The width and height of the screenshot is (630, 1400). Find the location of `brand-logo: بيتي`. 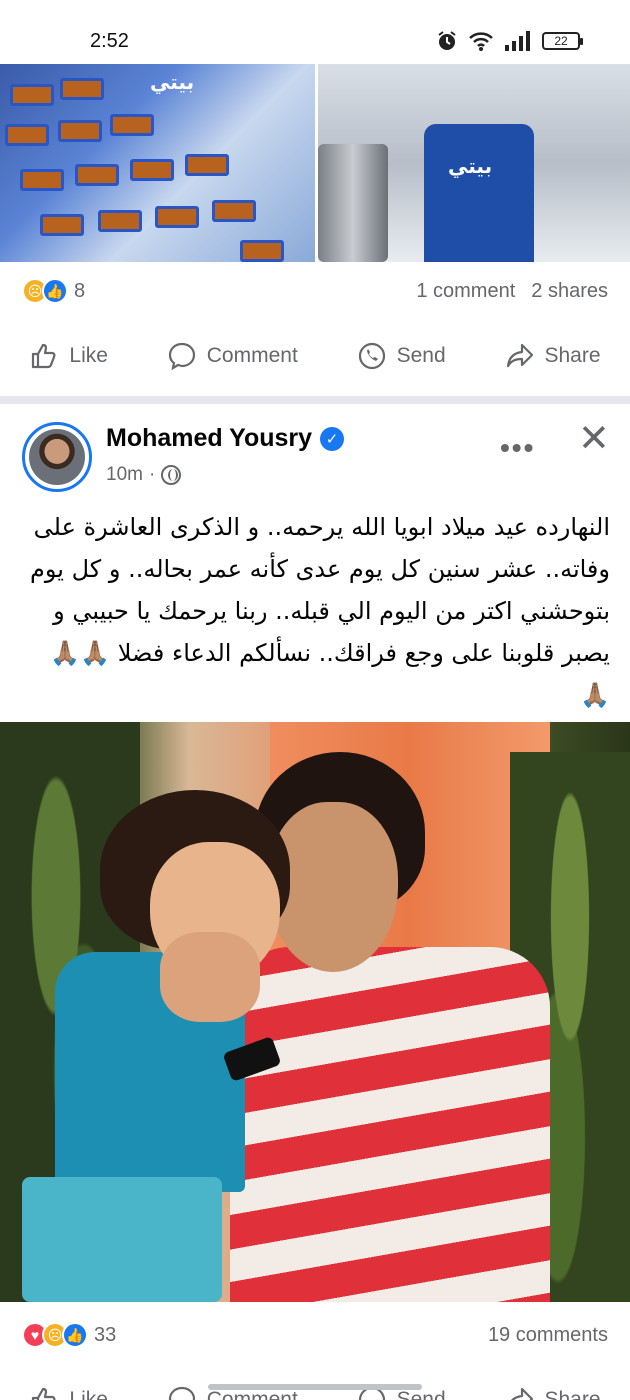

brand-logo: بيتي is located at coordinates (172, 82).